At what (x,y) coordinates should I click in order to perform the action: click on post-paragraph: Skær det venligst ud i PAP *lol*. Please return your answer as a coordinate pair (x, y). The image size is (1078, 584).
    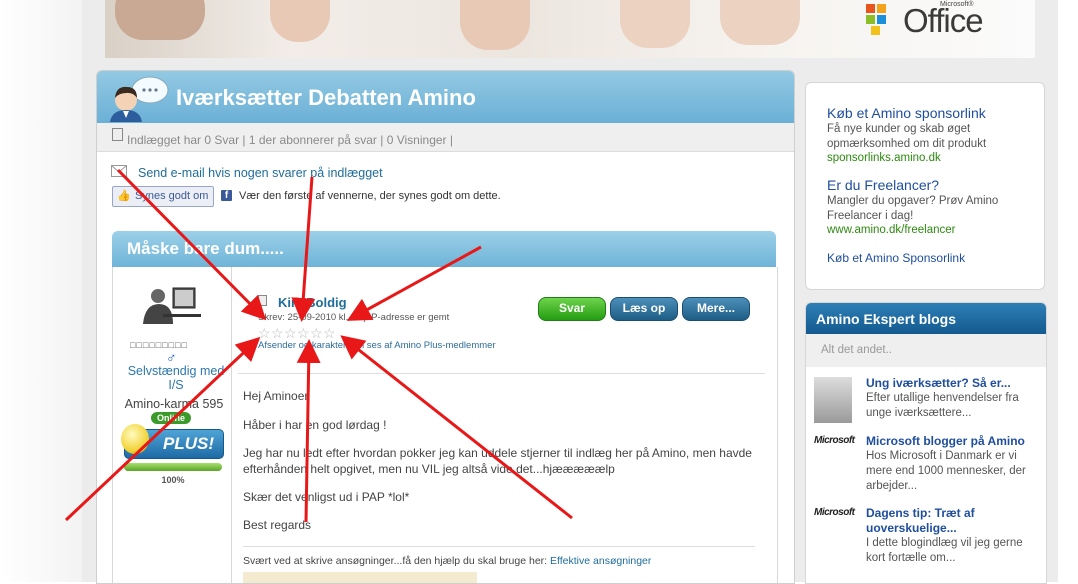
    Looking at the image, I should click on (326, 497).